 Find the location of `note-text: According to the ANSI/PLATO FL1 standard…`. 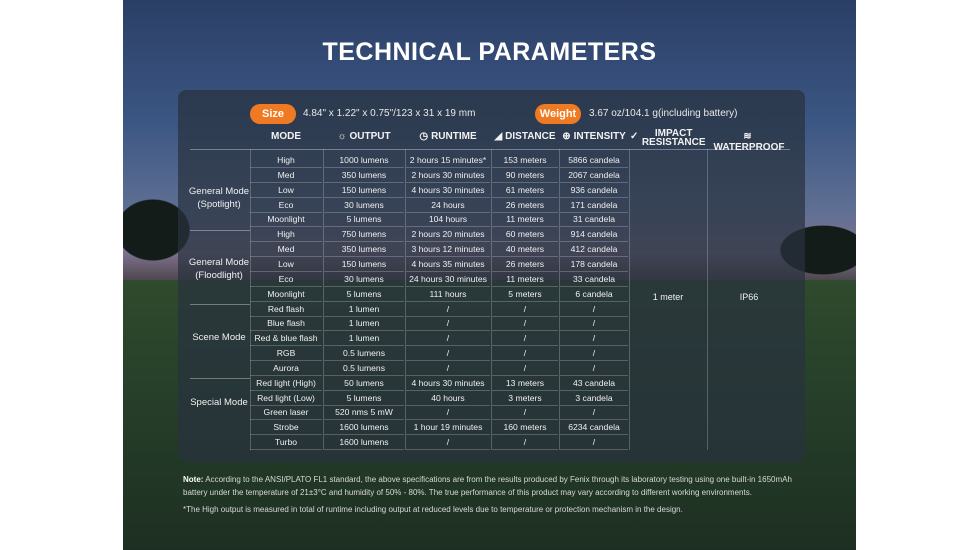

note-text: According to the ANSI/PLATO FL1 standard… is located at coordinates (487, 486).